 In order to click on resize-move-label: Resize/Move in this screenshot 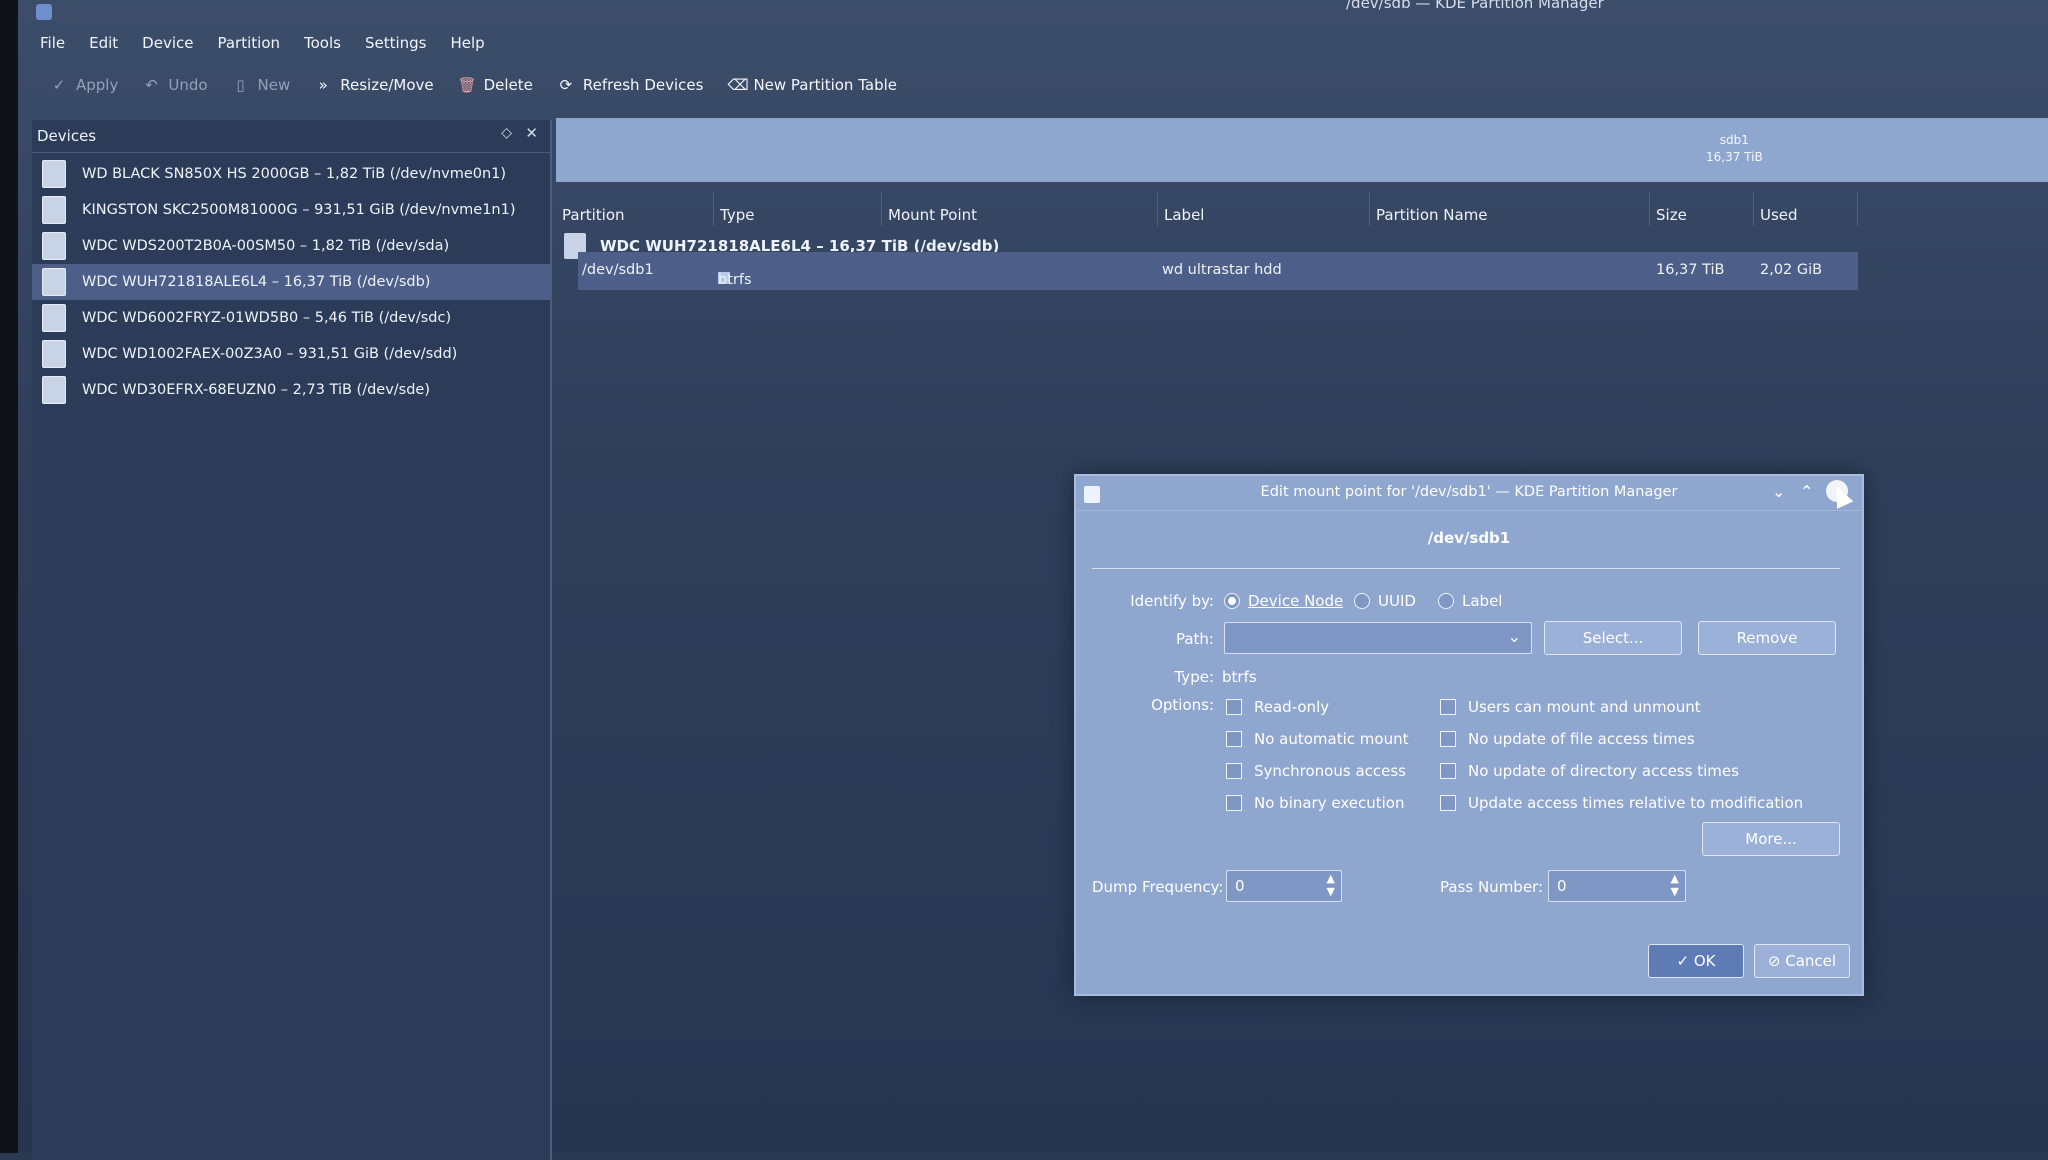, I will do `click(387, 85)`.